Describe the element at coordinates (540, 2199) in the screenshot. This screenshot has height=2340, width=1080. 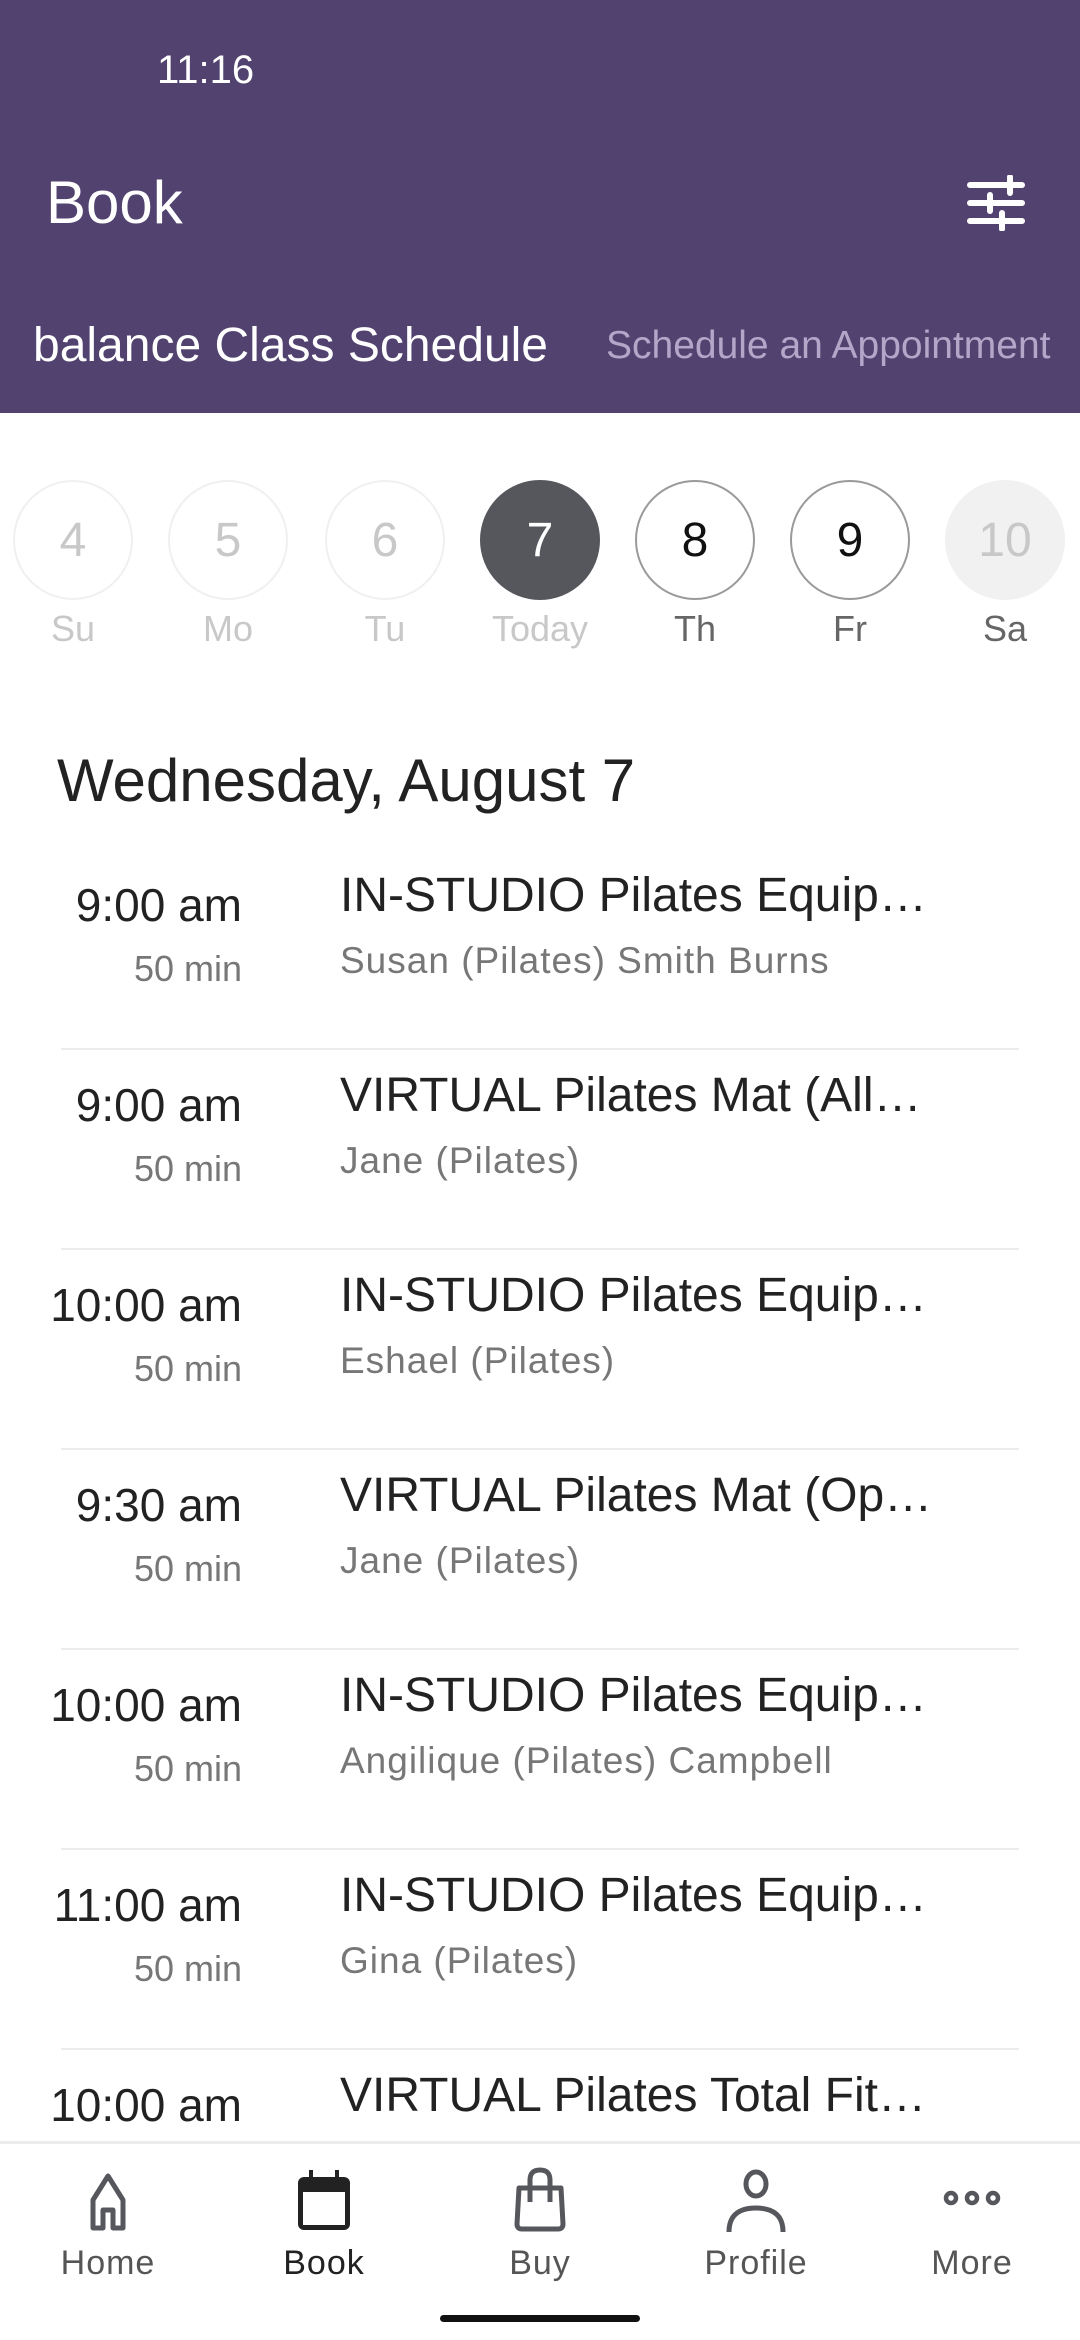
I see `shopping-bag-icon` at that location.